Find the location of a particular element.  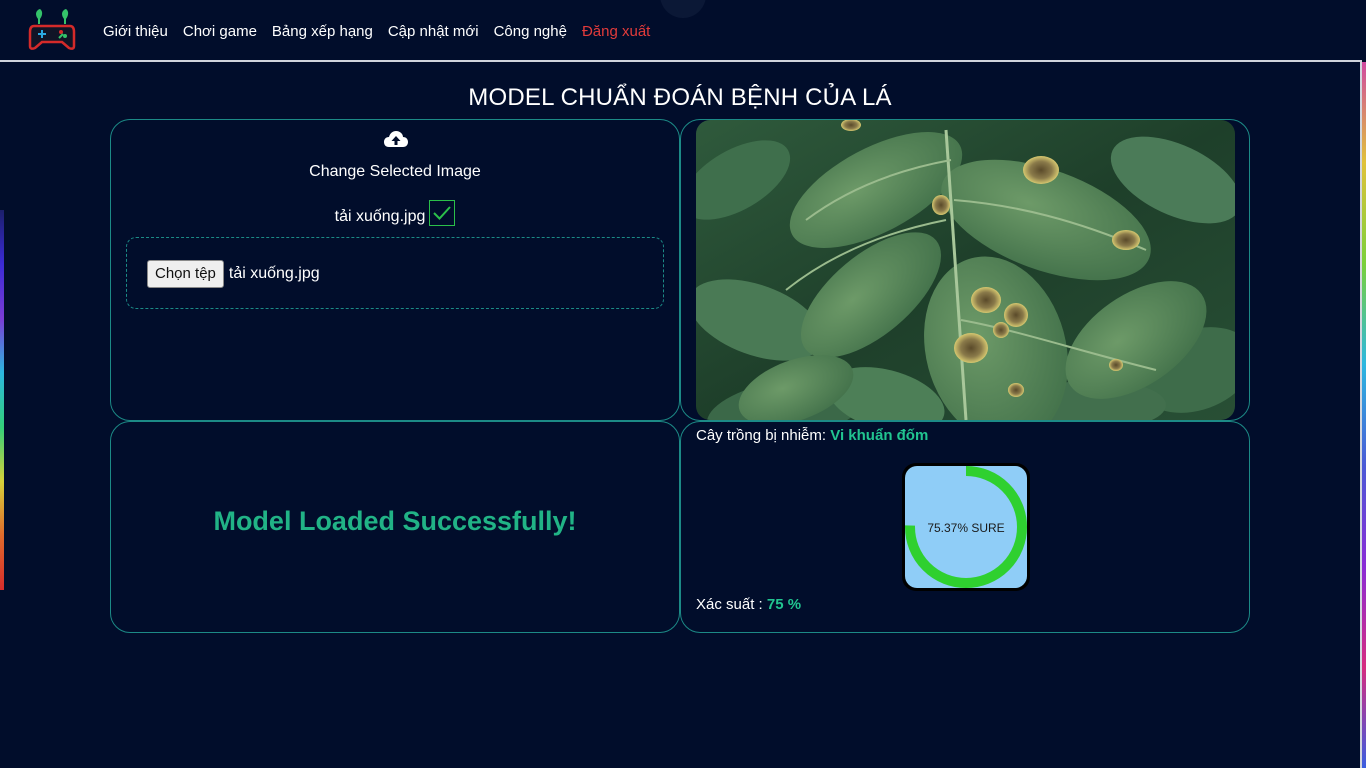

disease-name: Vi khuẩn đốm is located at coordinates (879, 435).